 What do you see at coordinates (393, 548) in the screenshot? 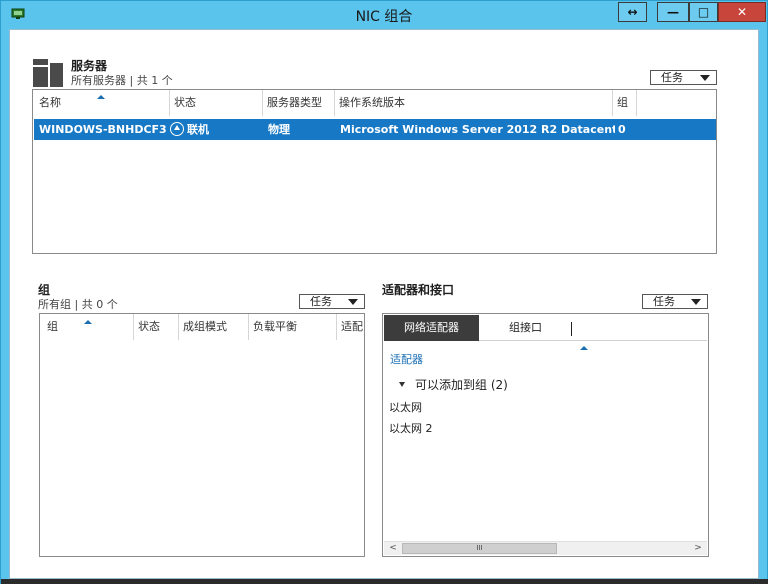
I see `scroll-left-button: <` at bounding box center [393, 548].